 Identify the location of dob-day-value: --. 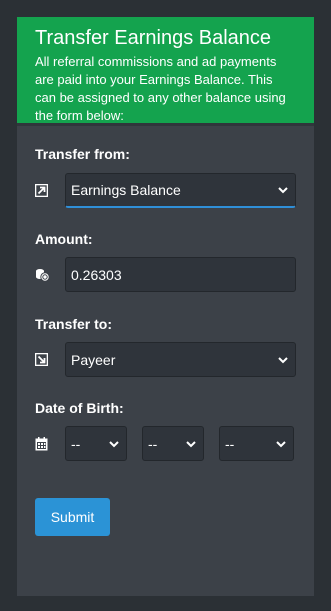
(76, 443).